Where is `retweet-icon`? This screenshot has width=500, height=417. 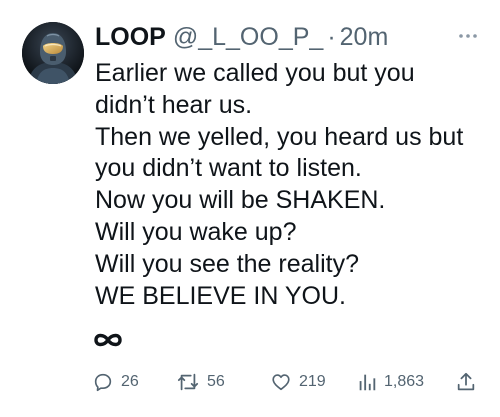 retweet-icon is located at coordinates (188, 382).